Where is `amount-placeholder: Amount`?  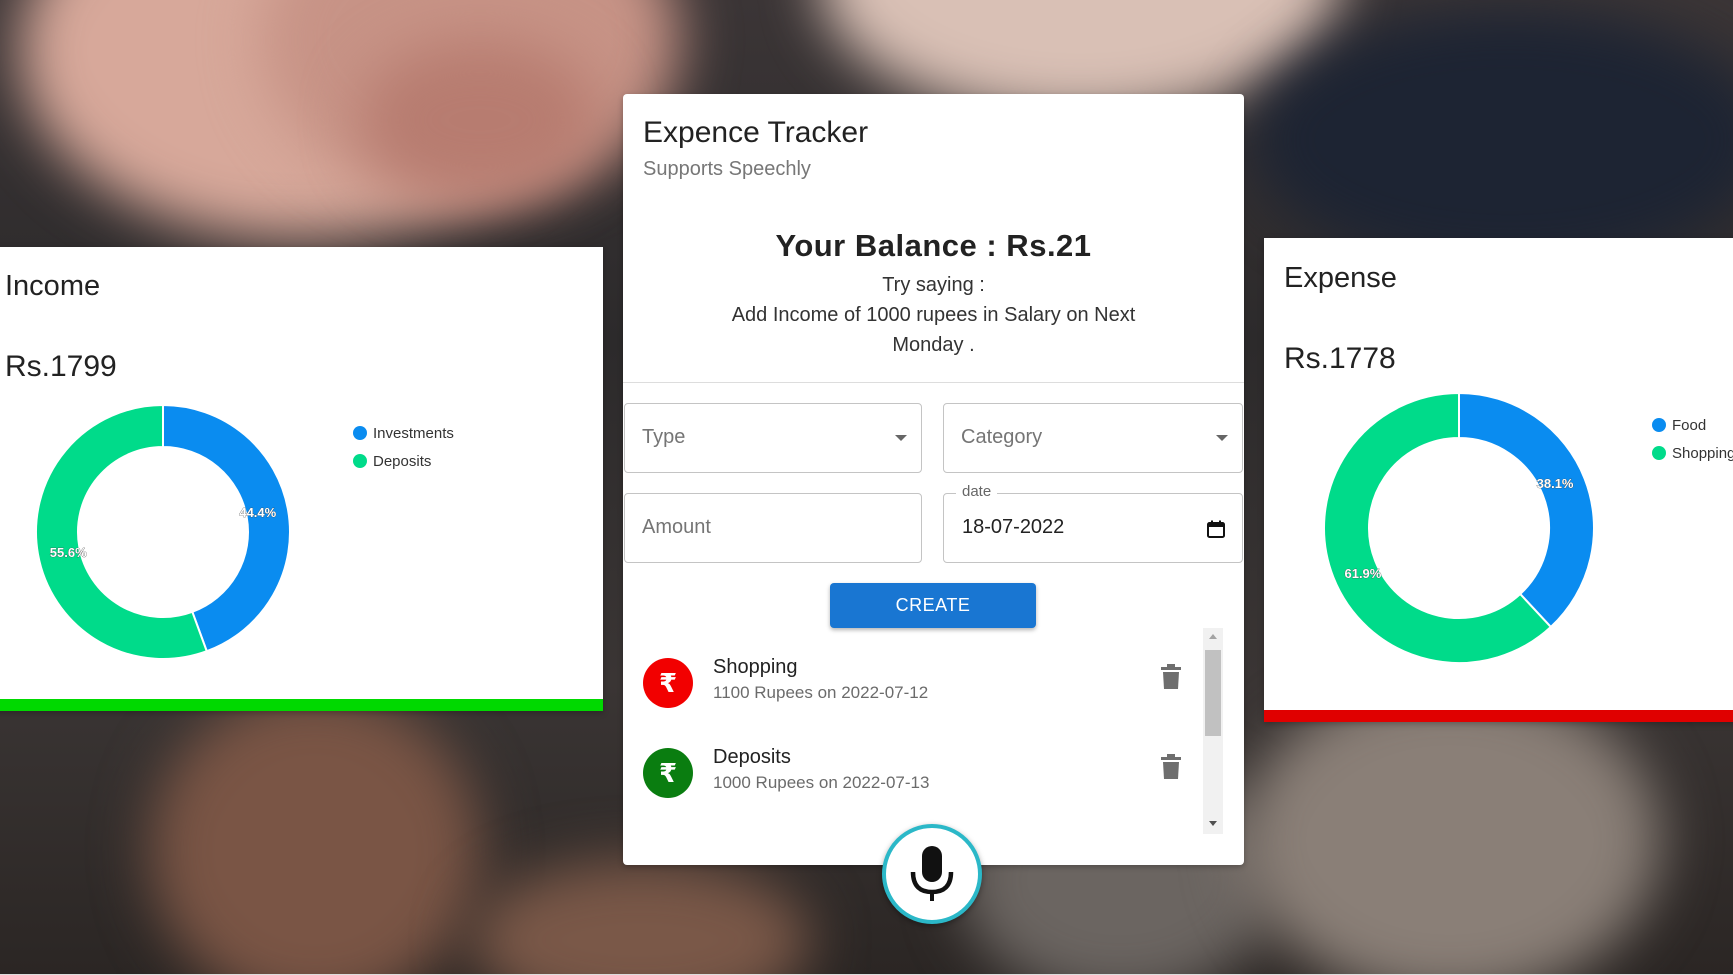
amount-placeholder: Amount is located at coordinates (676, 527).